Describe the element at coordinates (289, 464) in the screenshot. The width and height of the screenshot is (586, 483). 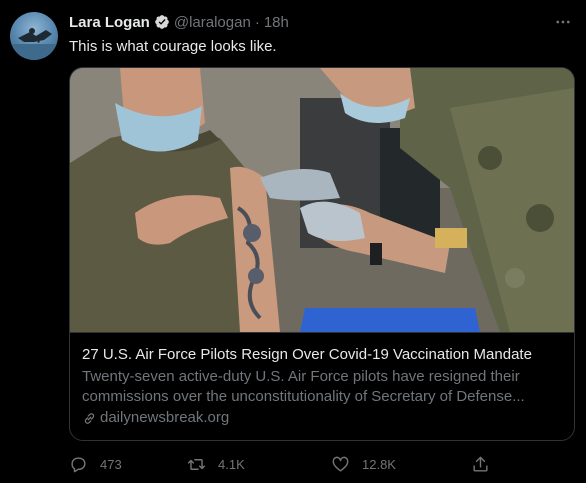
I see `tweet-actions: 473 4.1K 12.8K` at that location.